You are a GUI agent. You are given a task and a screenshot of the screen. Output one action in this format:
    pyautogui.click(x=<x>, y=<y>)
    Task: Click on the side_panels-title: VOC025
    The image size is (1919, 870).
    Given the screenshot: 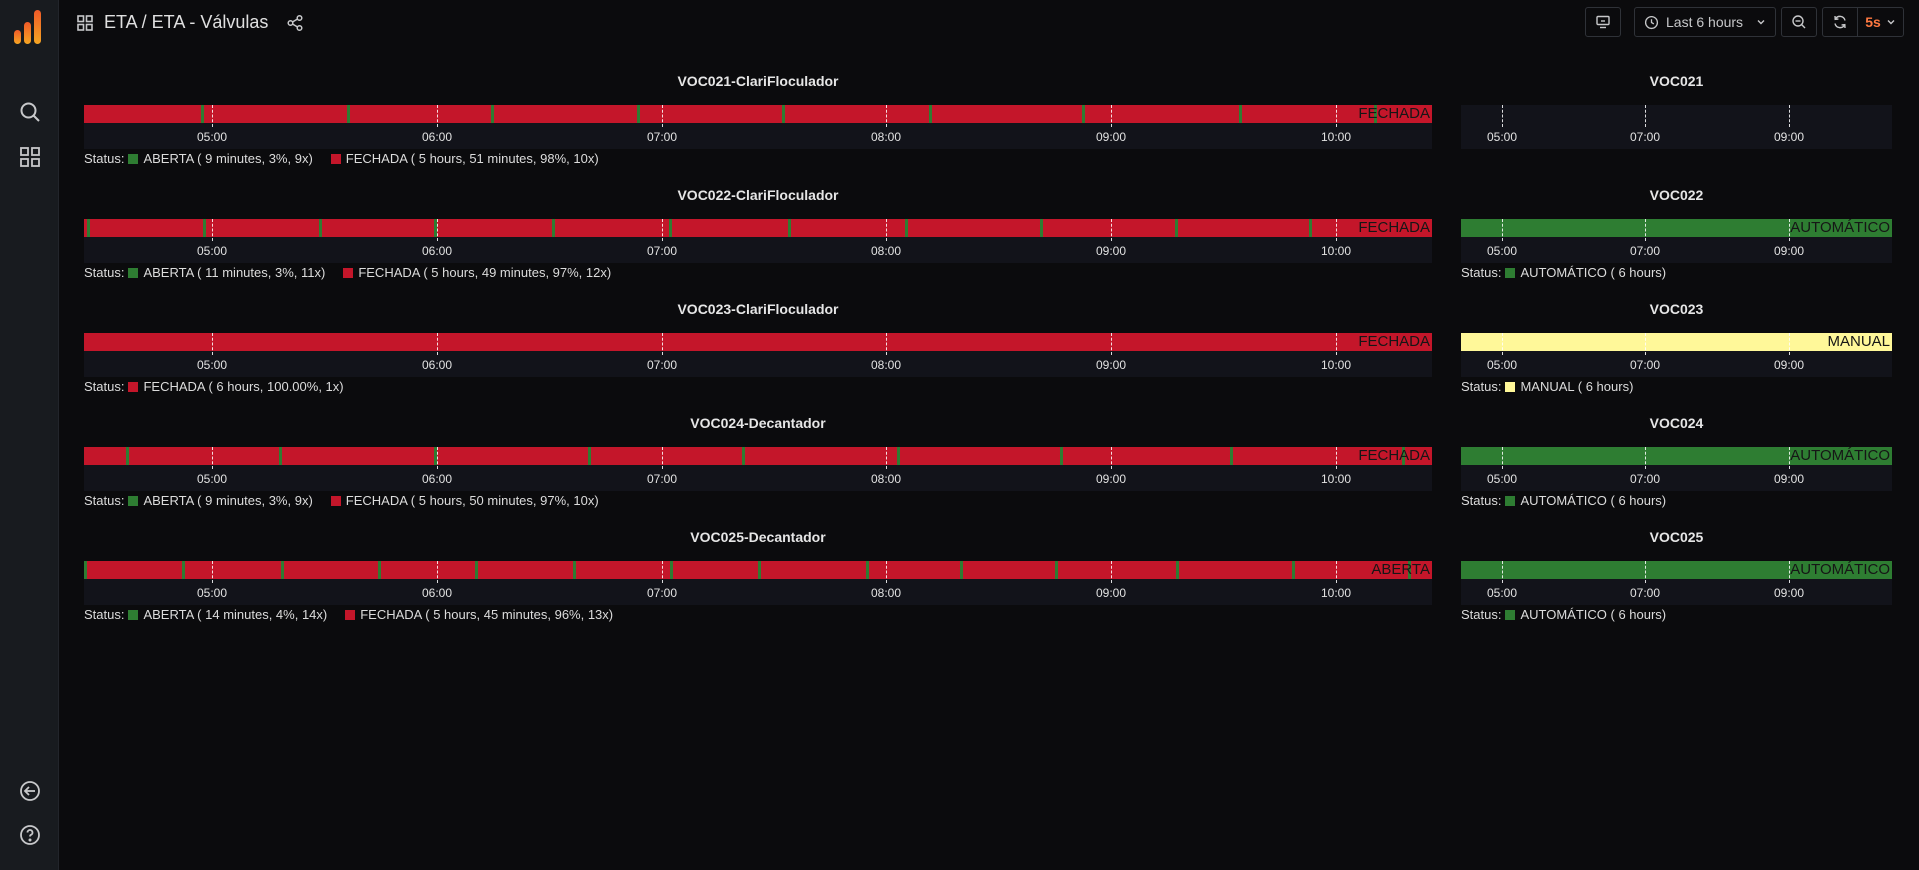 What is the action you would take?
    pyautogui.click(x=1676, y=537)
    